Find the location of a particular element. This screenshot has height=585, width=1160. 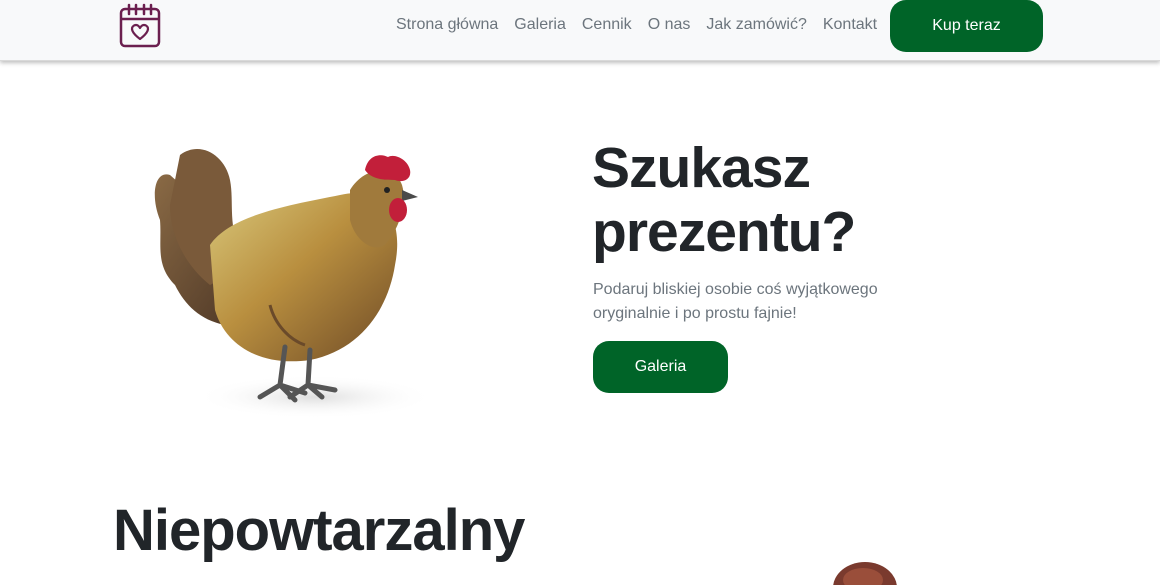

buy-now-button: Kup teraz is located at coordinates (966, 26).